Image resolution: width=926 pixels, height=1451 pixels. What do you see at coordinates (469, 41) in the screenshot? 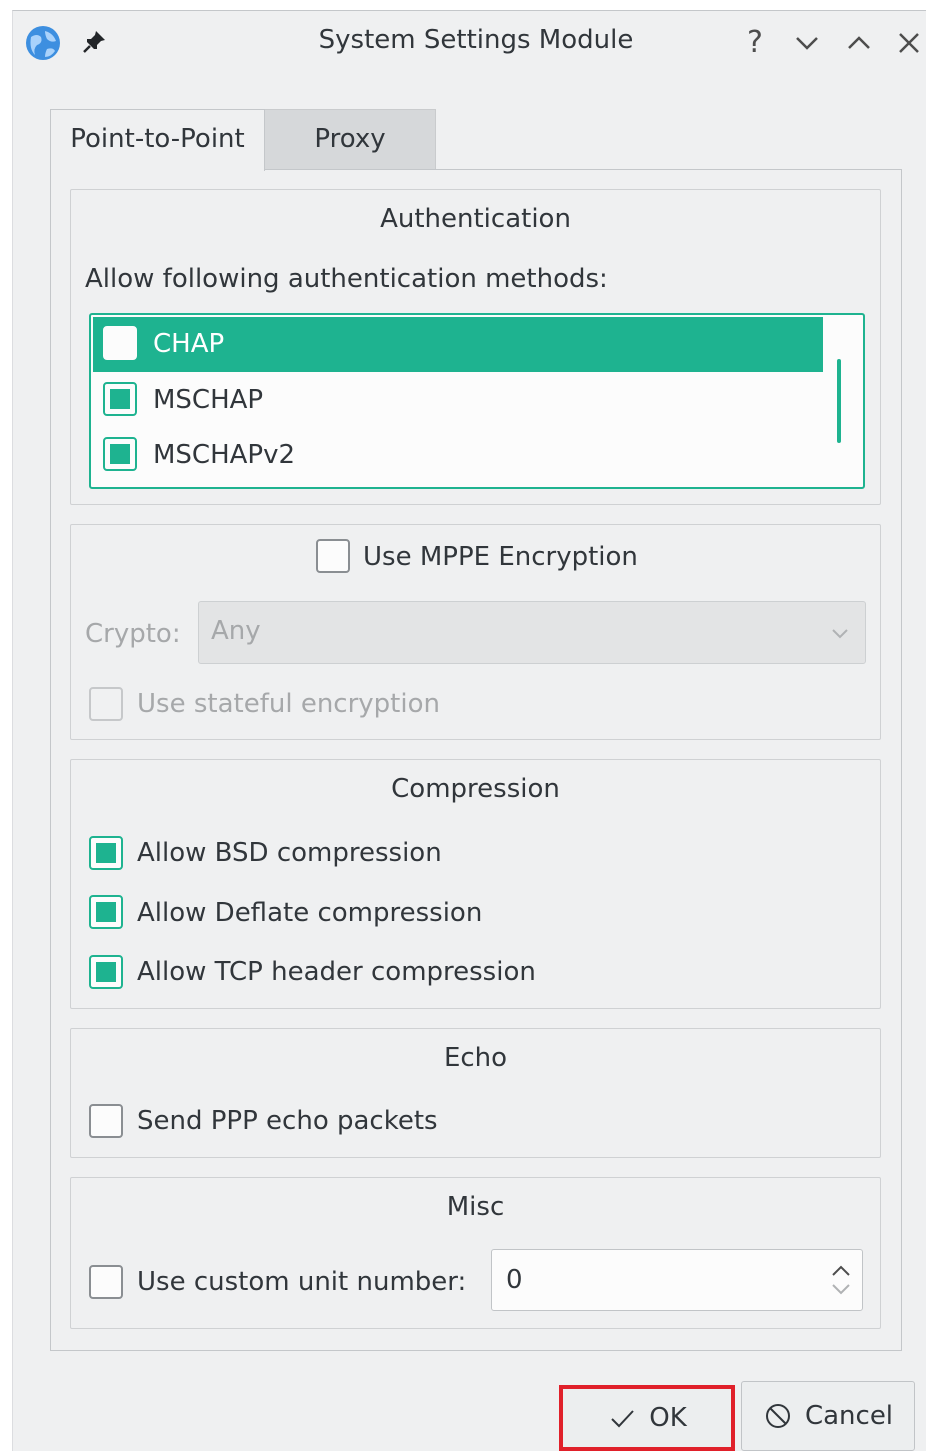
I see `title-bar: System Settings Module ?` at bounding box center [469, 41].